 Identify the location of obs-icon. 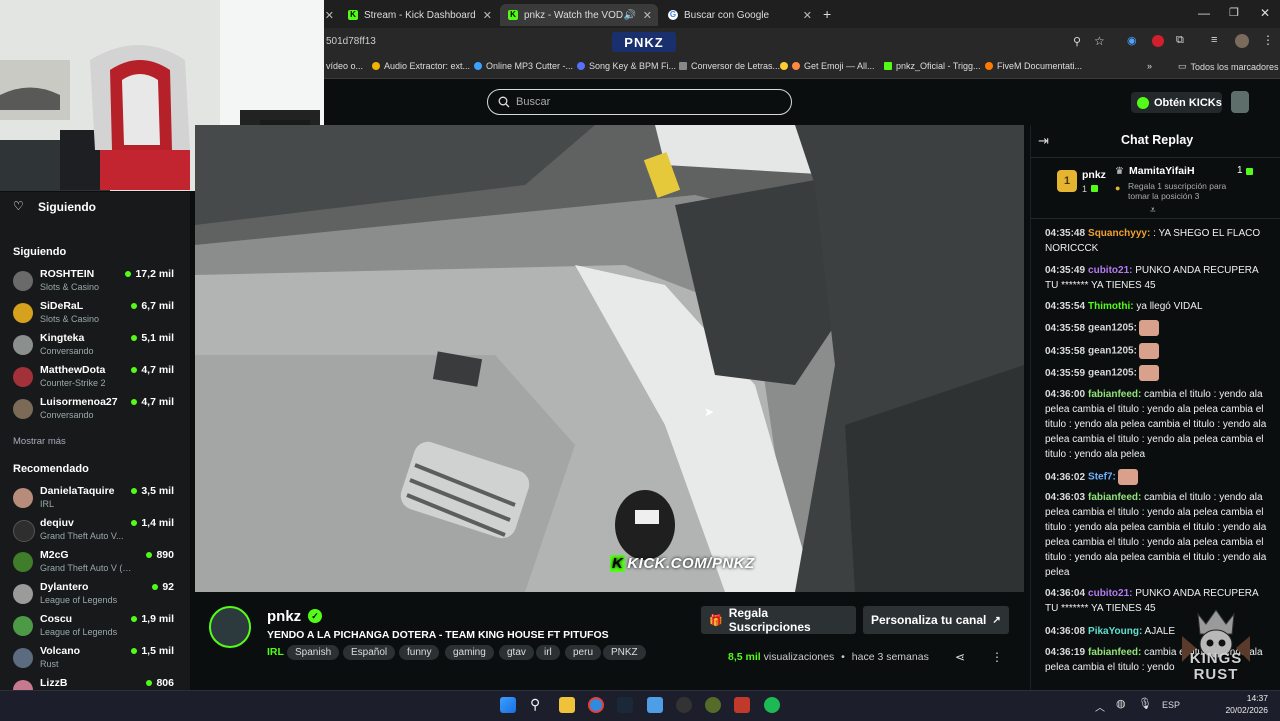
(684, 705).